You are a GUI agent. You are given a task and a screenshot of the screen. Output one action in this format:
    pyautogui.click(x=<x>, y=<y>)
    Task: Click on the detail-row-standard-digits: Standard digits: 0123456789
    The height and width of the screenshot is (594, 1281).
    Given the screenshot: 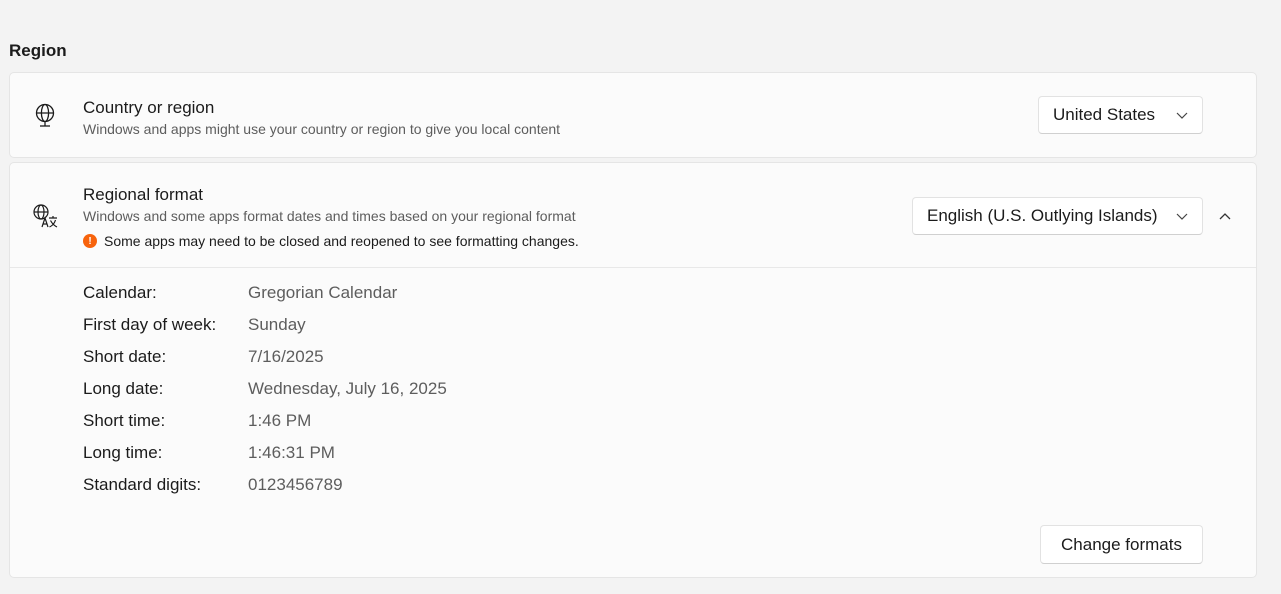 What is the action you would take?
    pyautogui.click(x=383, y=486)
    